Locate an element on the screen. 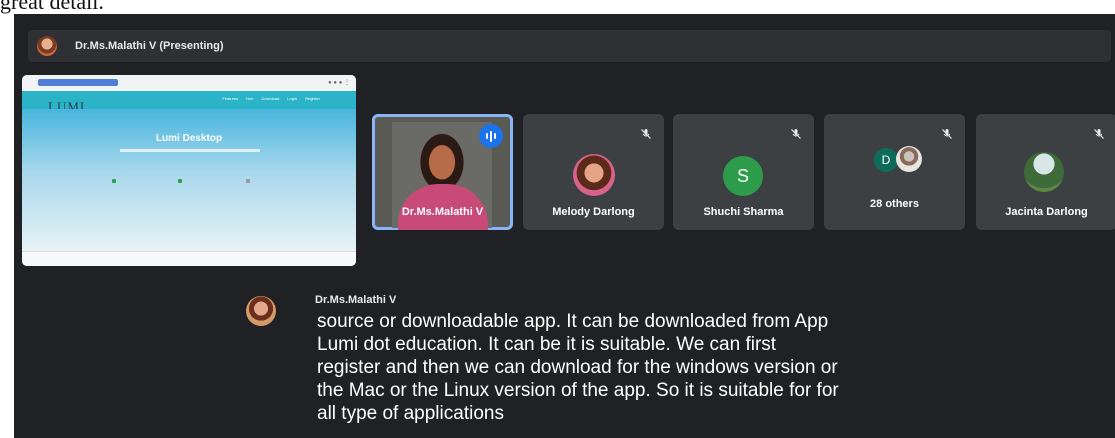 This screenshot has width=1115, height=438. participant-tile-melody: Melody Darlong is located at coordinates (593, 172).